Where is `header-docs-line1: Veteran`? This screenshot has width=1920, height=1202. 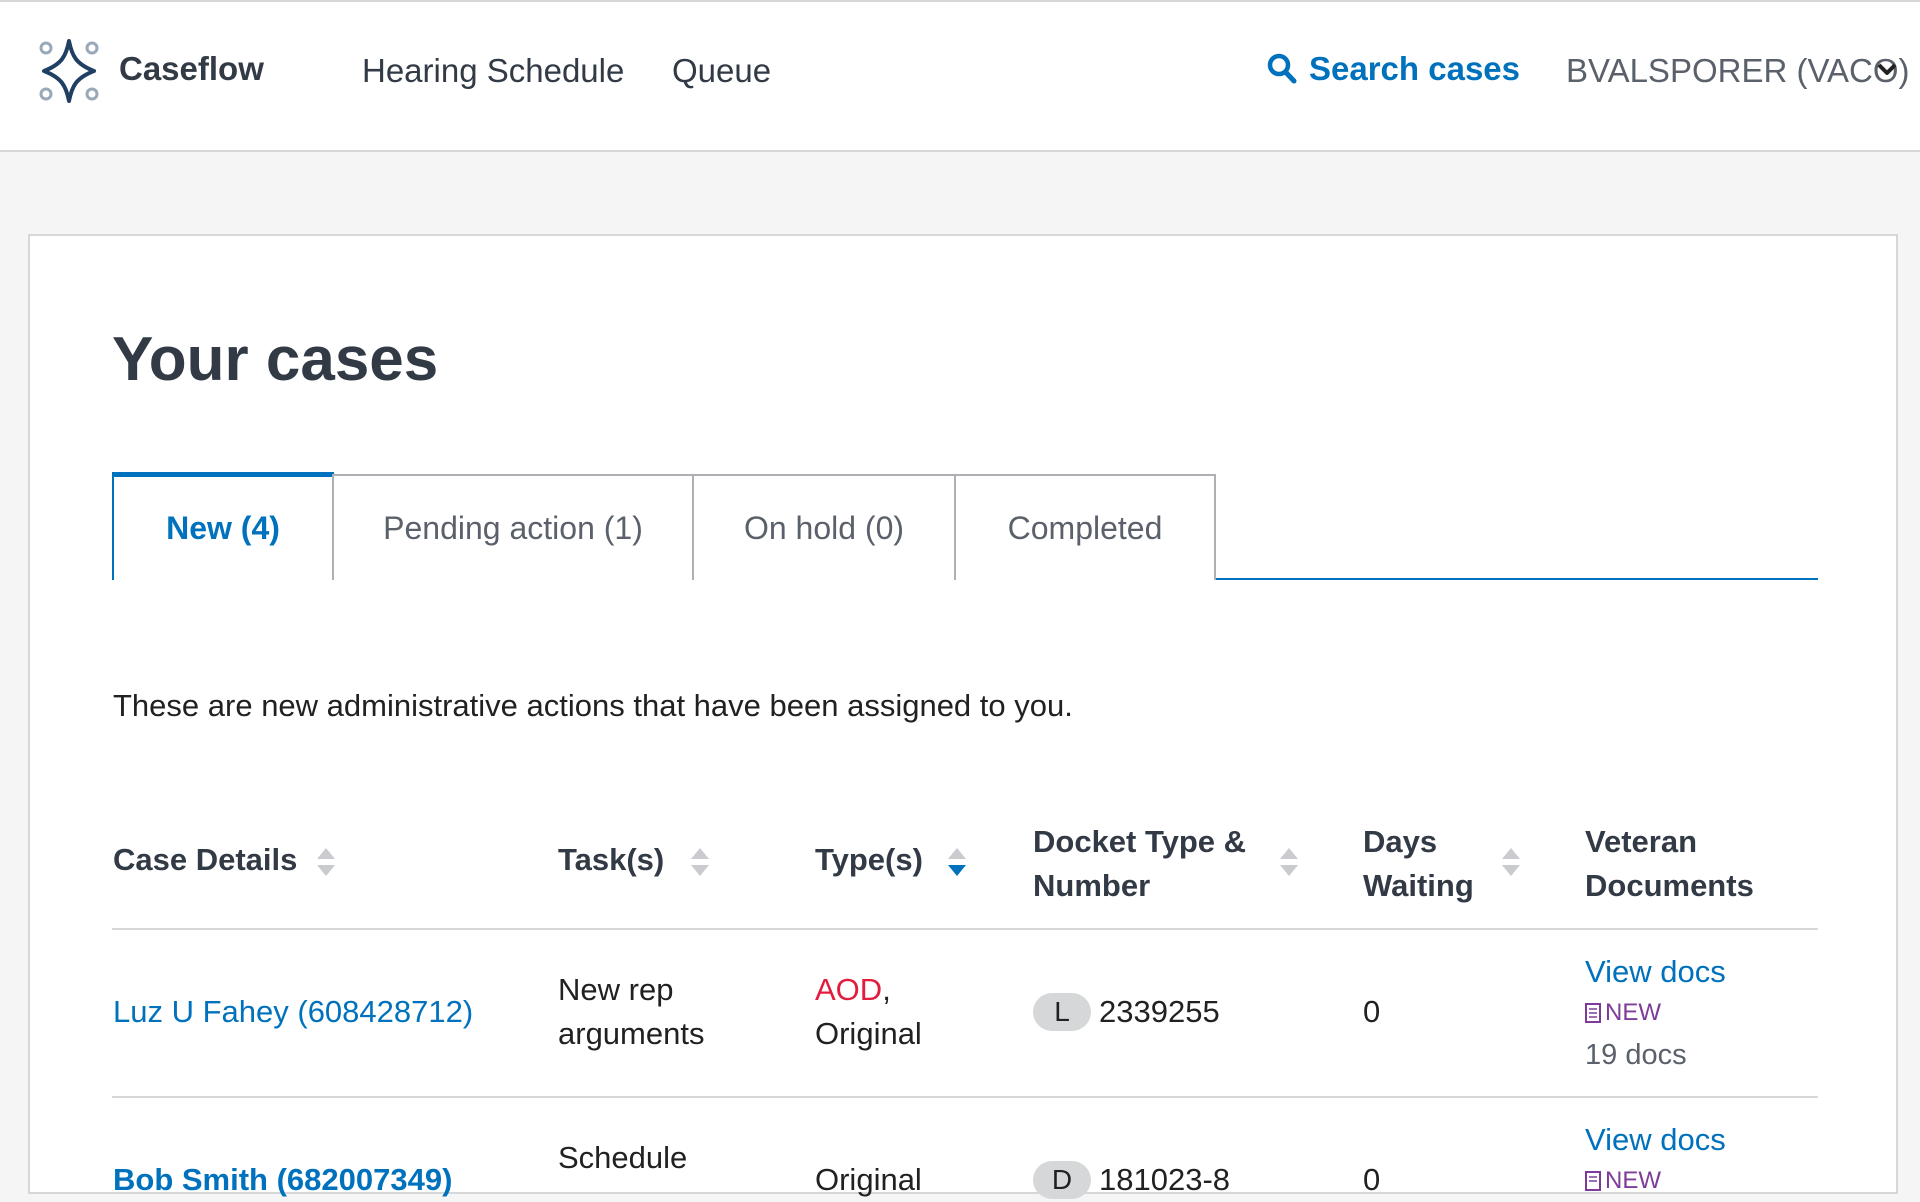
header-docs-line1: Veteran is located at coordinates (1641, 841).